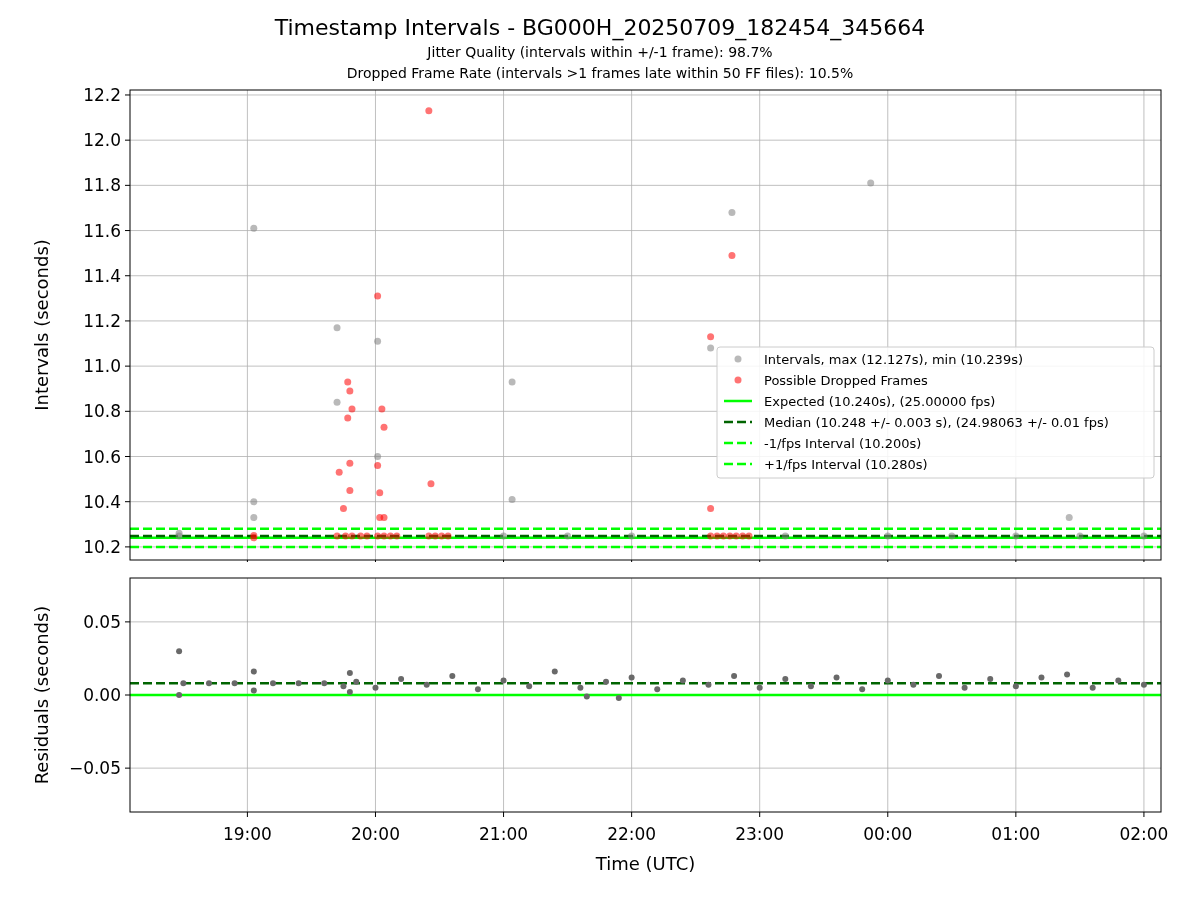 Image resolution: width=1200 pixels, height=900 pixels. Describe the element at coordinates (880, 401) in the screenshot. I see `legend-label: Expected (10.240s), (25.00000 fps)` at that location.